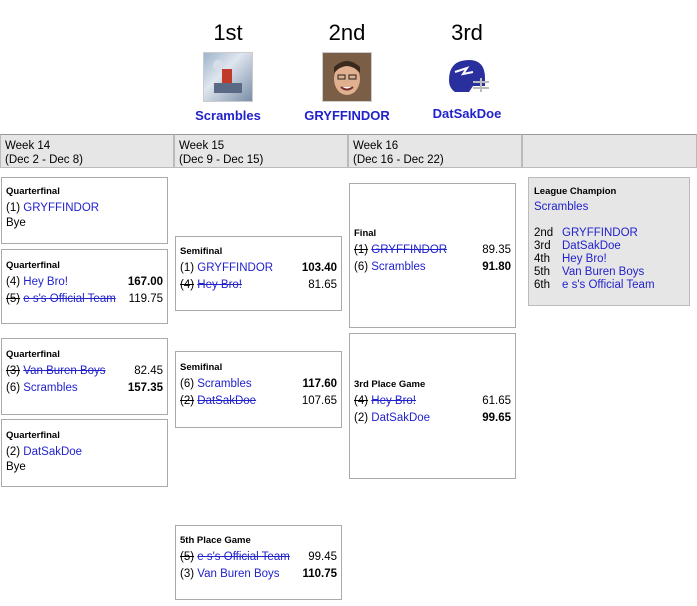  I want to click on matchup-row: (6) Scrambles 91.80, so click(432, 267).